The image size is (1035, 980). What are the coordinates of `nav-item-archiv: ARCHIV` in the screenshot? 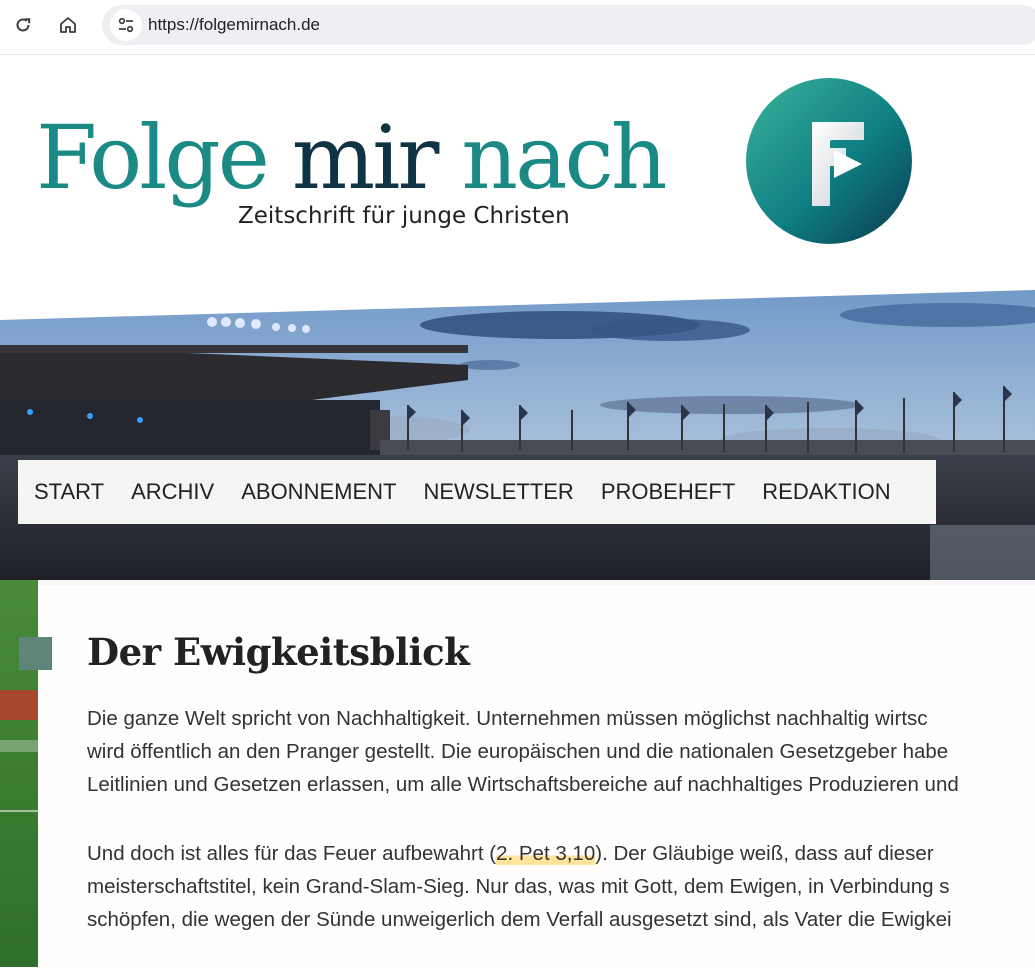 It's located at (172, 492).